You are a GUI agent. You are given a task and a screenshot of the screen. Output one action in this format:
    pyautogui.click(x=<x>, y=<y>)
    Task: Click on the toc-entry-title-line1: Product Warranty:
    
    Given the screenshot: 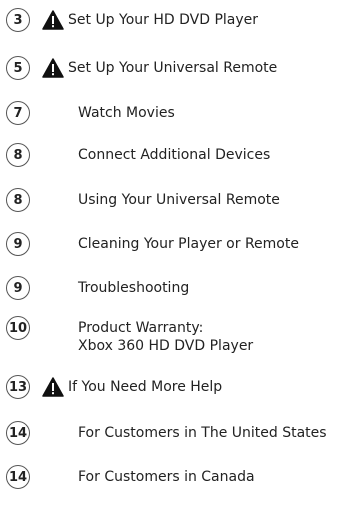 What is the action you would take?
    pyautogui.click(x=141, y=328)
    